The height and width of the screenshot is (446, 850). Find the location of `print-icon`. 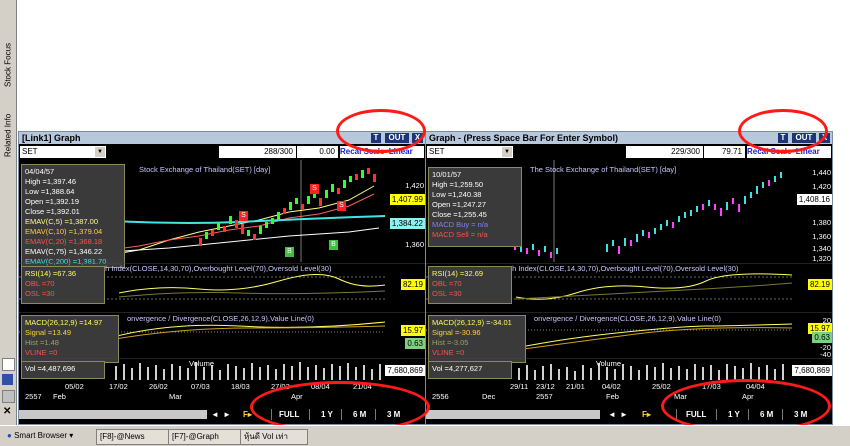

print-icon is located at coordinates (8, 396).